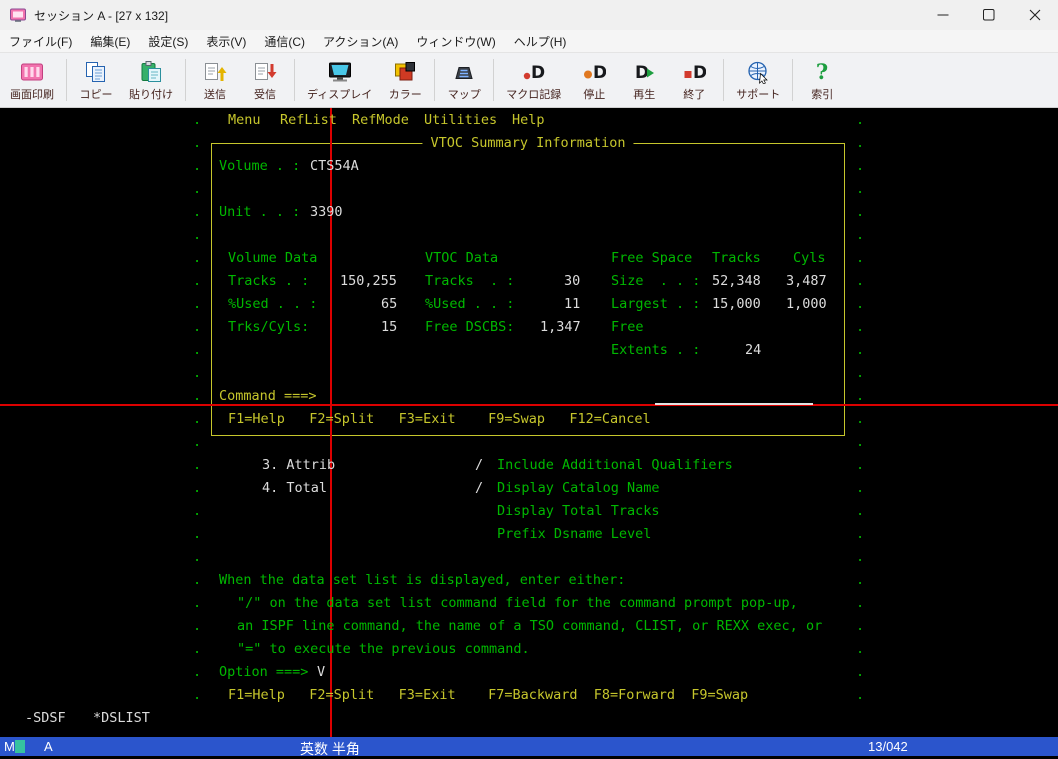 The height and width of the screenshot is (759, 1058). Describe the element at coordinates (32, 72) in the screenshot. I see `print-screen-icon` at that location.